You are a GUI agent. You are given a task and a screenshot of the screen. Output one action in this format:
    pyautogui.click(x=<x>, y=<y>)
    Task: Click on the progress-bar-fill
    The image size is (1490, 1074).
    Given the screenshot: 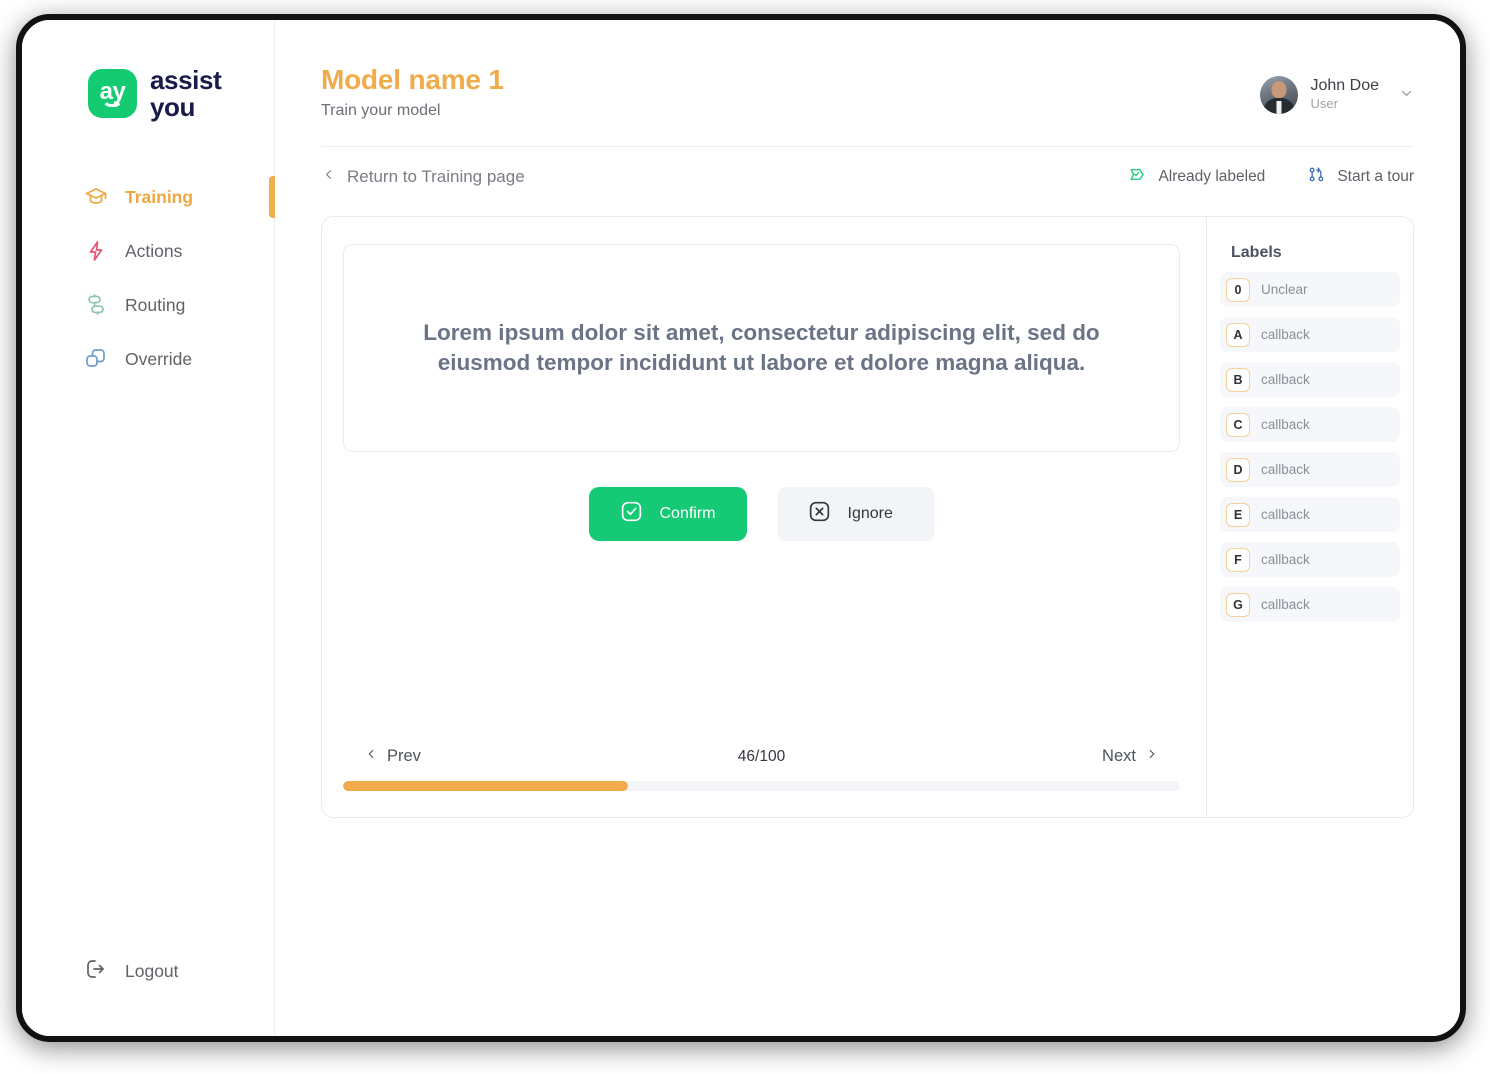 What is the action you would take?
    pyautogui.click(x=485, y=786)
    